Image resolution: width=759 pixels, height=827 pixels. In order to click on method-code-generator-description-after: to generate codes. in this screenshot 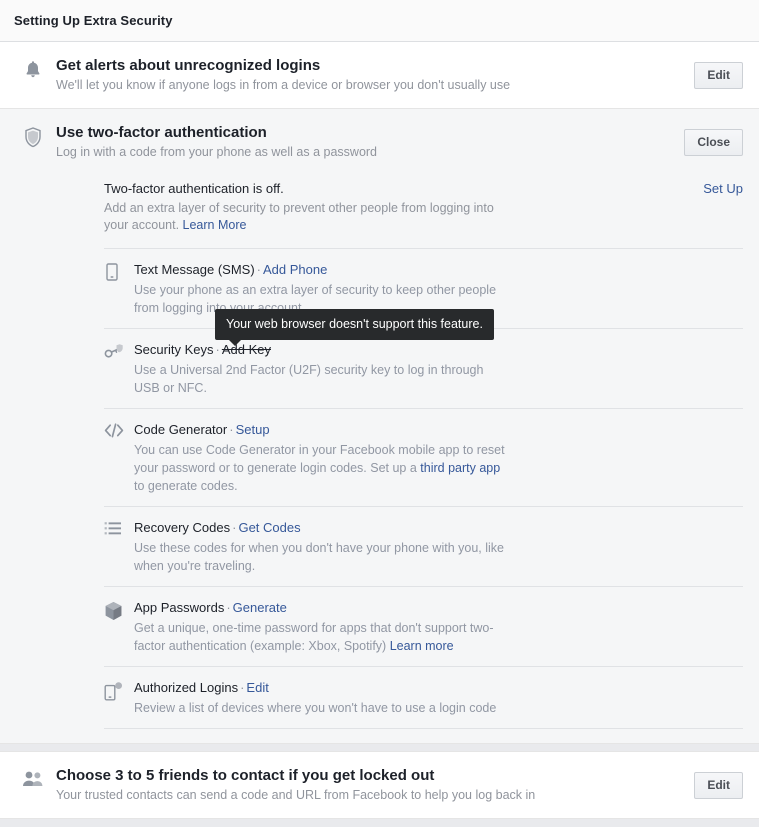, I will do `click(186, 486)`.